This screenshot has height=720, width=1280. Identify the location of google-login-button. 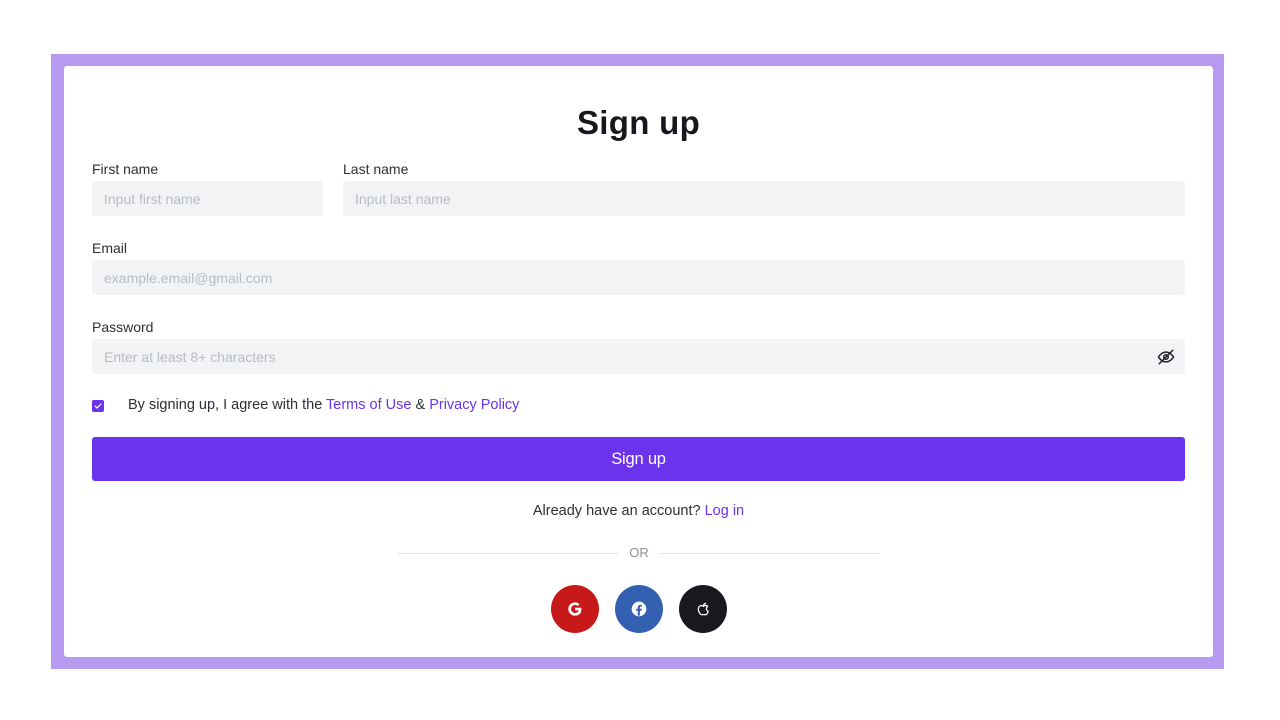
(575, 609).